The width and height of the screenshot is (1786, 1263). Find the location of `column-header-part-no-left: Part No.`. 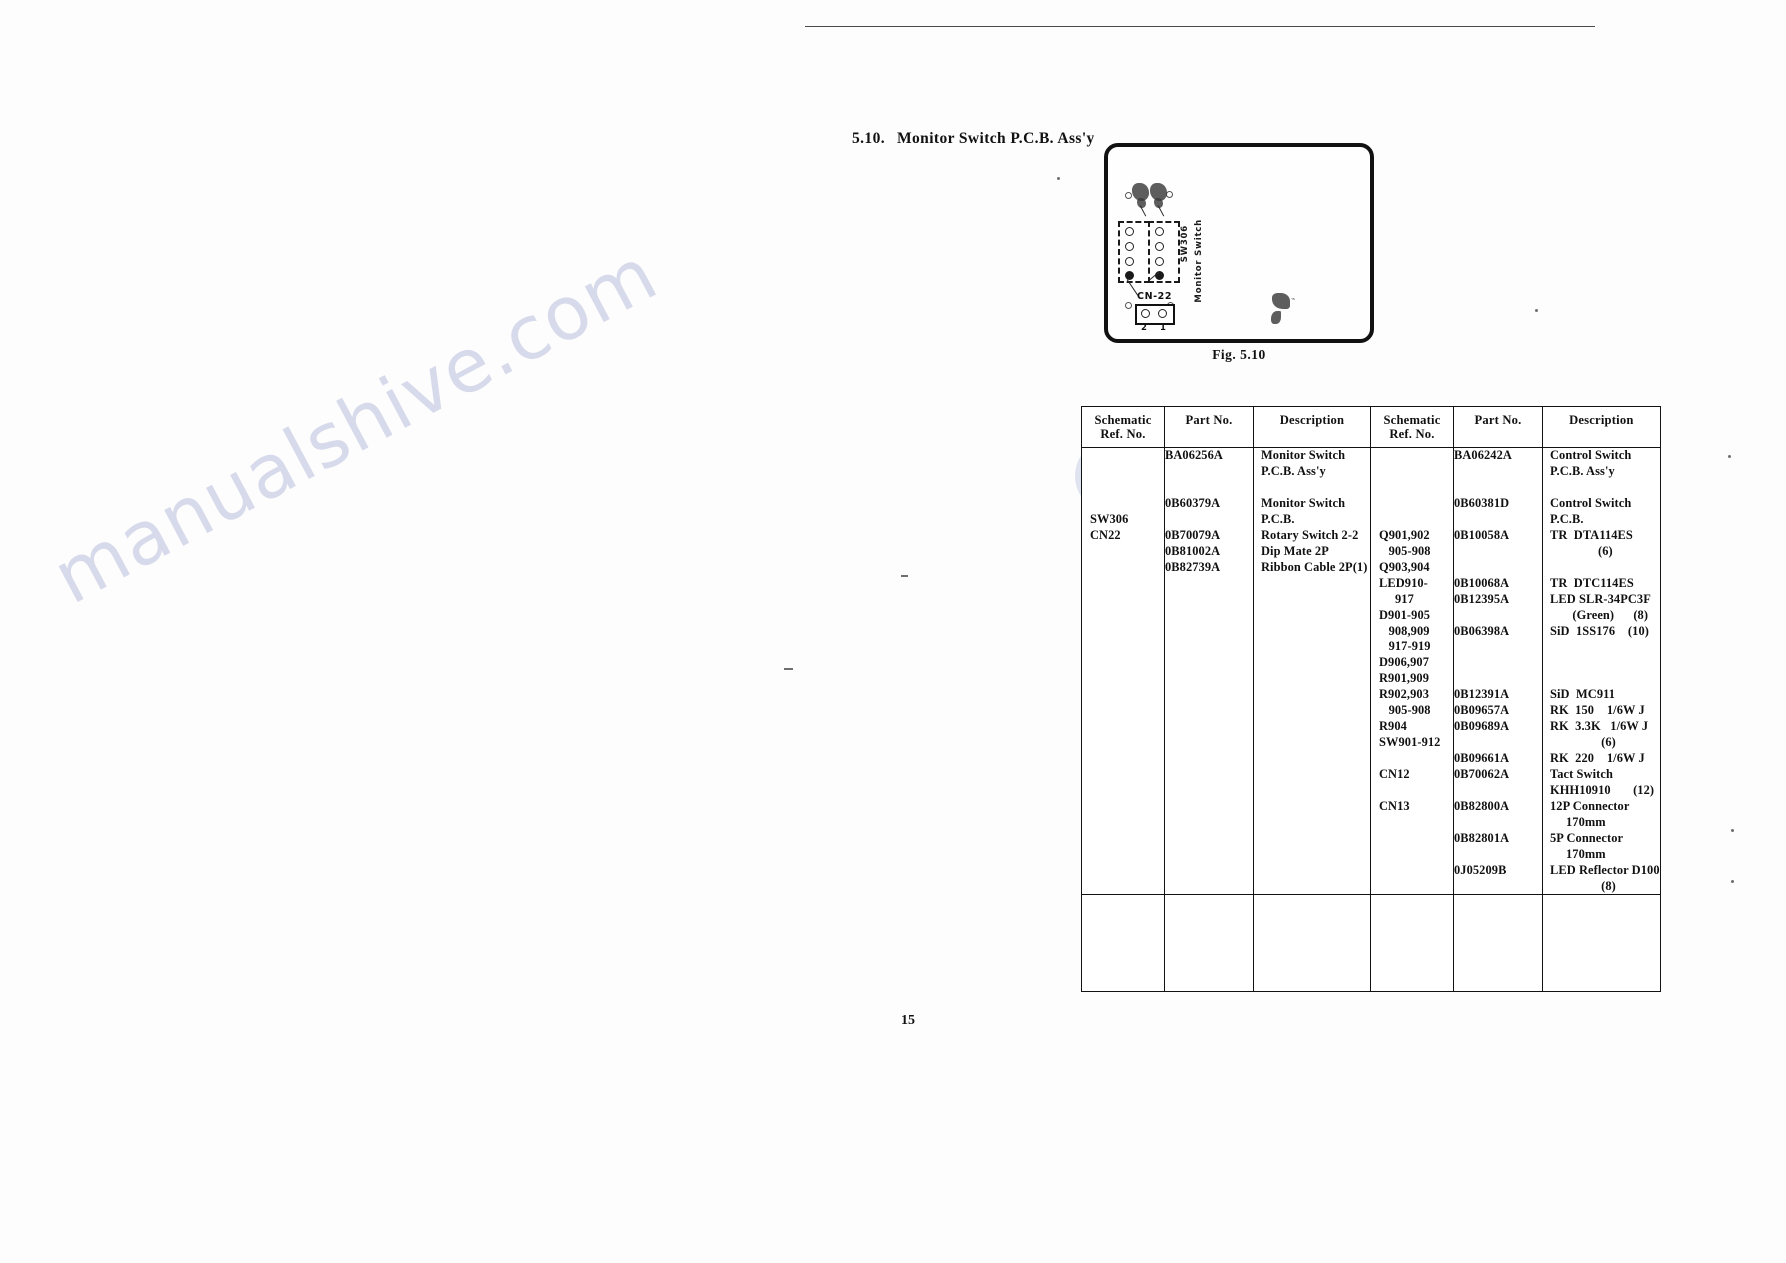

column-header-part-no-left: Part No. is located at coordinates (1209, 427).